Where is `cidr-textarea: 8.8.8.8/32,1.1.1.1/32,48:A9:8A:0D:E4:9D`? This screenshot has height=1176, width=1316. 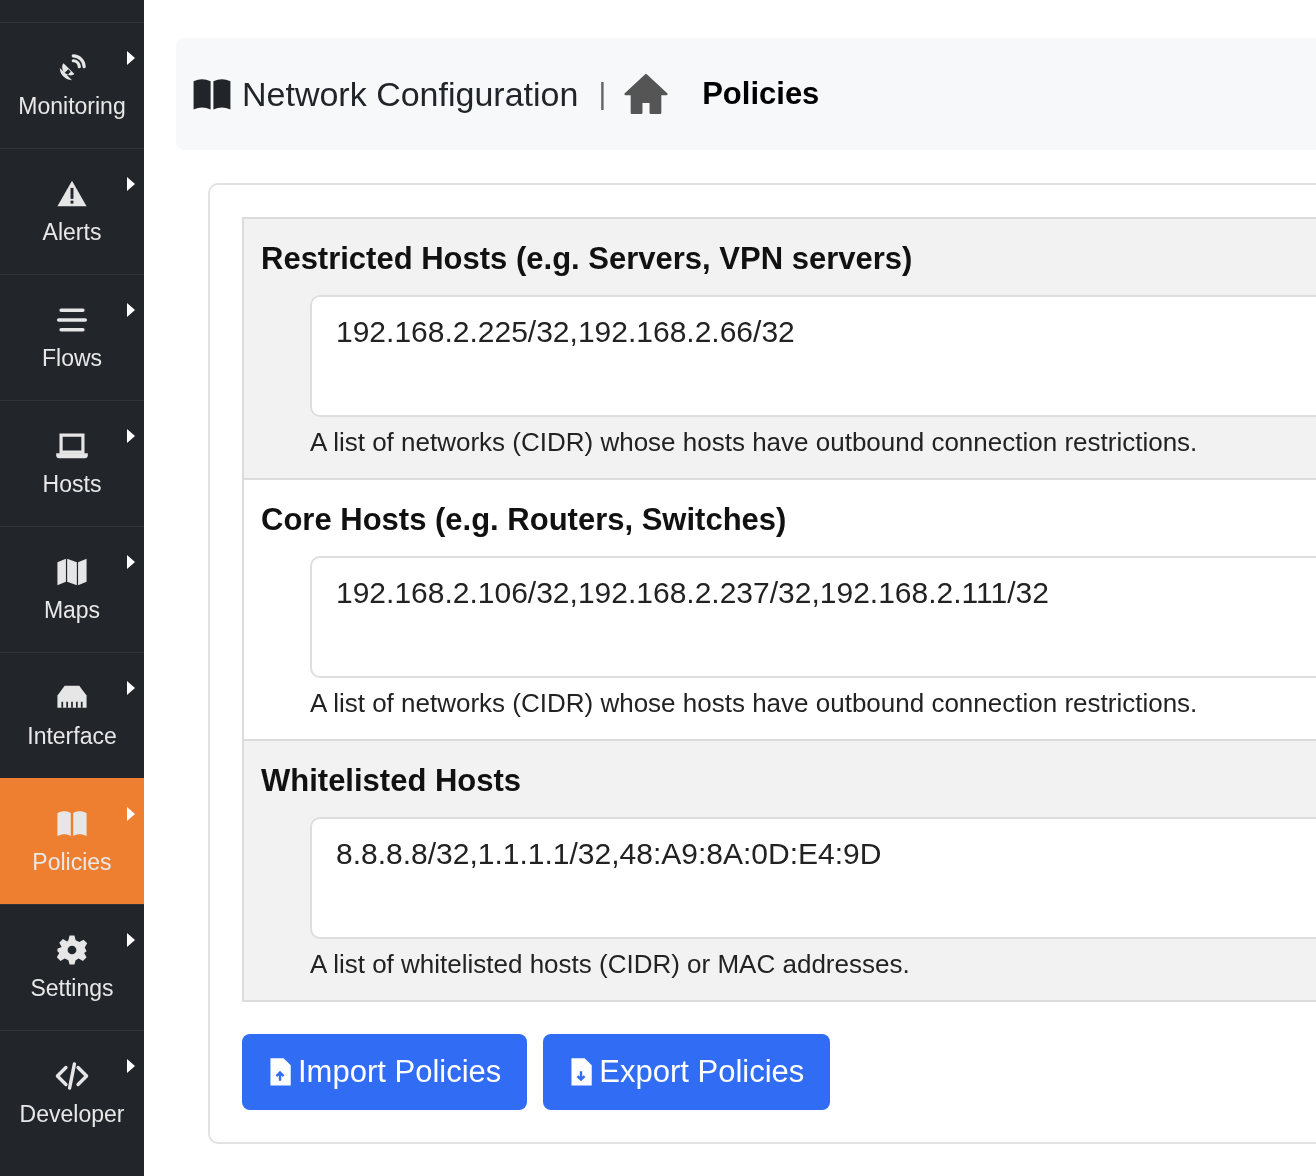
cidr-textarea: 8.8.8.8/32,1.1.1.1/32,48:A9:8A:0D:E4:9D is located at coordinates (813, 878).